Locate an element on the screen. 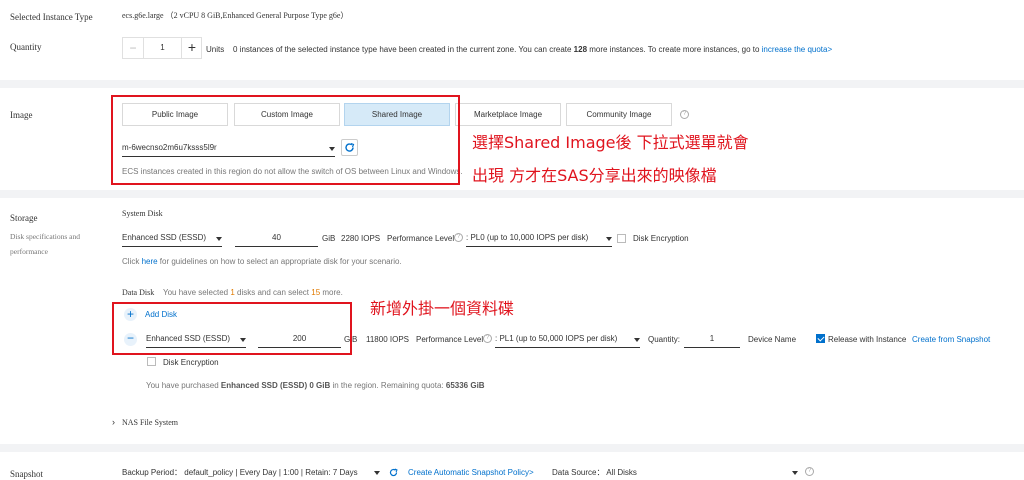 This screenshot has height=480, width=1024. quantity-stepper: − 1 + is located at coordinates (162, 48).